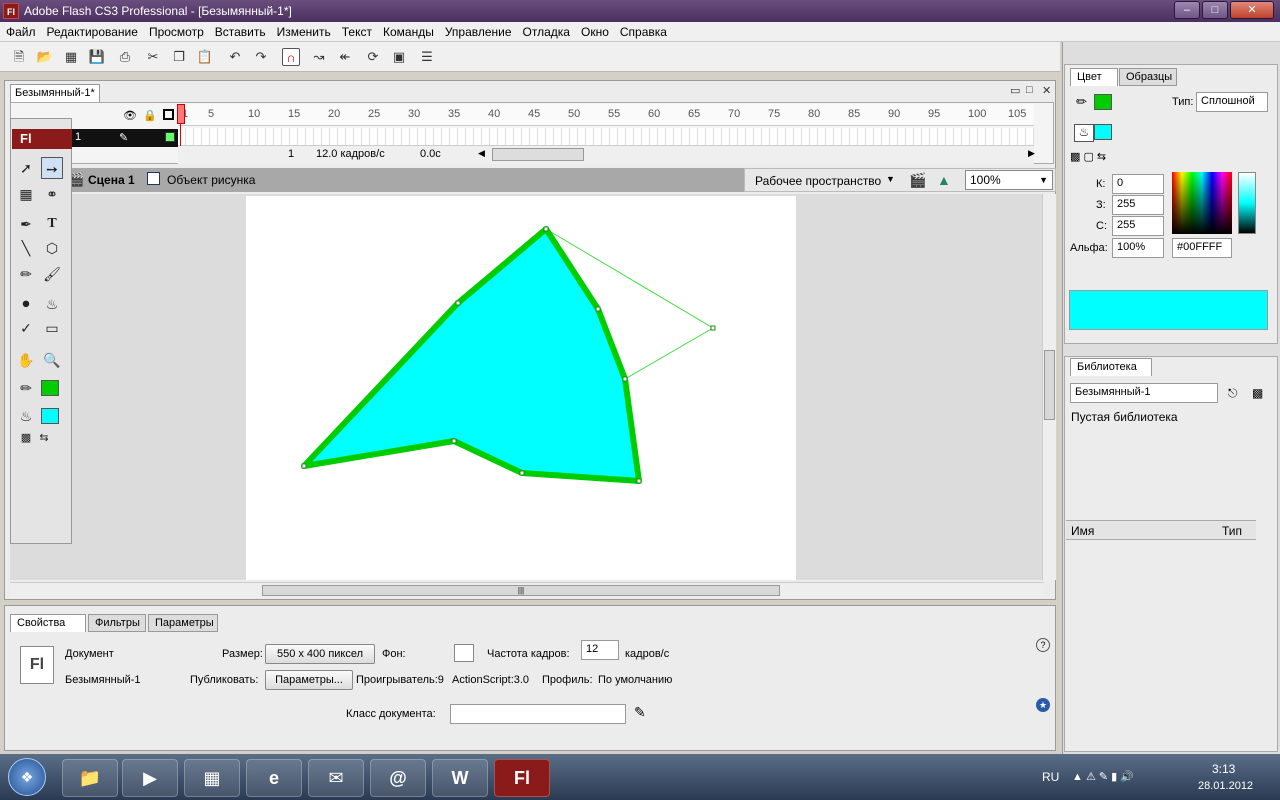 This screenshot has width=1280, height=800. Describe the element at coordinates (1015, 90) in the screenshot. I see `doc-restore-icon: ▭` at that location.